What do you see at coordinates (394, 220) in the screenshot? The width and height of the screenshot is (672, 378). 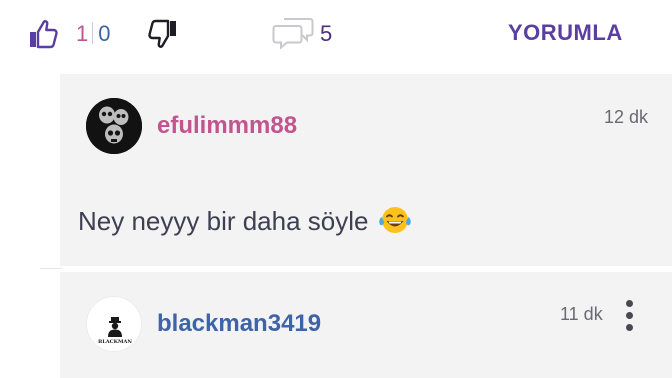 I see `face-with-tears-of-joy-icon` at bounding box center [394, 220].